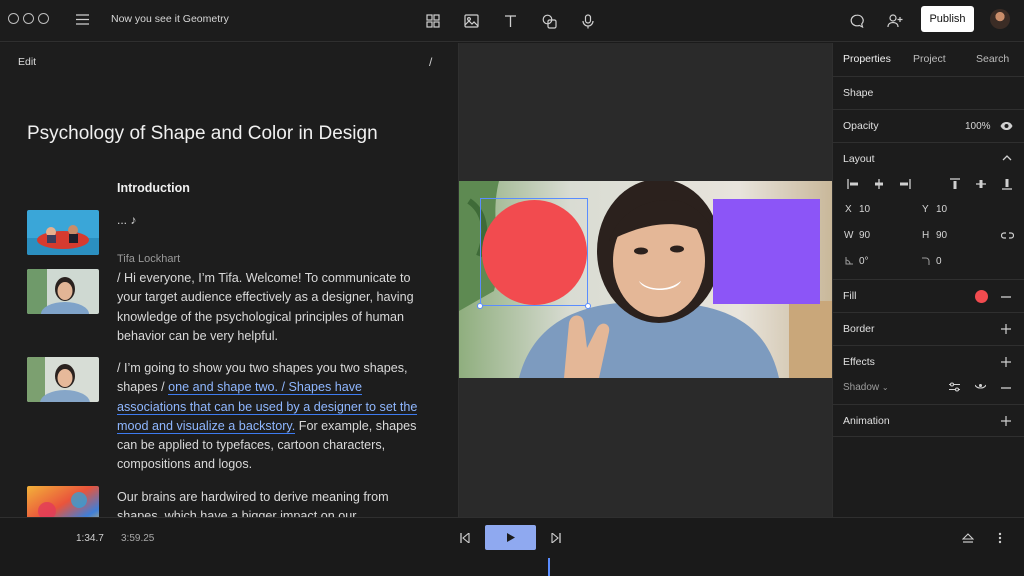 Image resolution: width=1024 pixels, height=576 pixels. Describe the element at coordinates (992, 59) in the screenshot. I see `tab-search: Search` at that location.